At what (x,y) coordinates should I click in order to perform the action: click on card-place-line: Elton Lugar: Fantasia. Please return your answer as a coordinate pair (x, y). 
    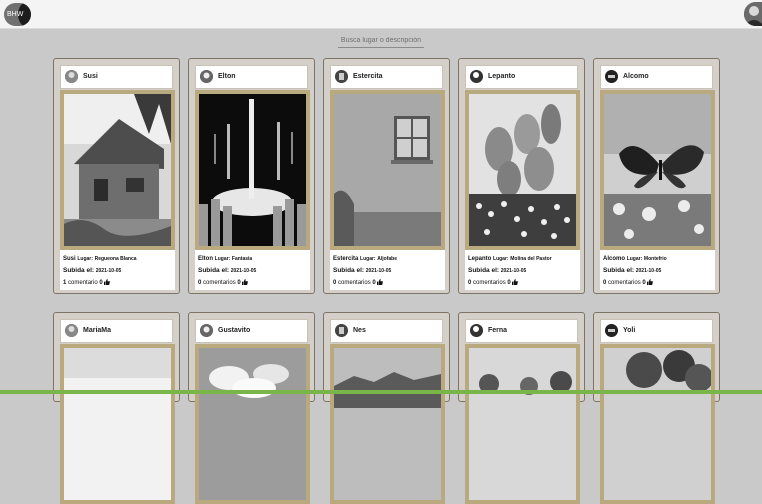
    Looking at the image, I should click on (252, 259).